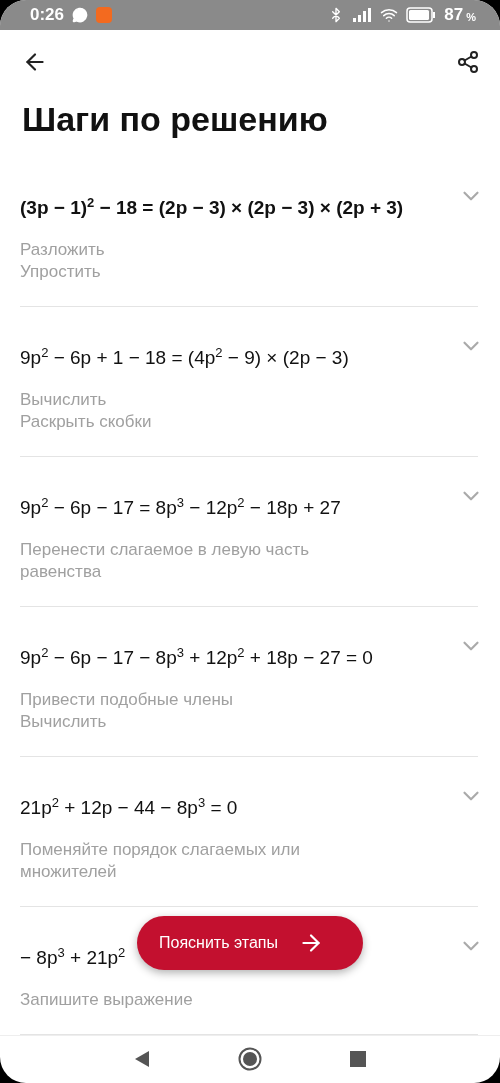 Image resolution: width=500 pixels, height=1083 pixels. I want to click on step-formula: 9p$^{2}$ − 6p − 17 = 8p$^{3}$ − 12p$^{2}$ − 18p + 27, so click(180, 506).